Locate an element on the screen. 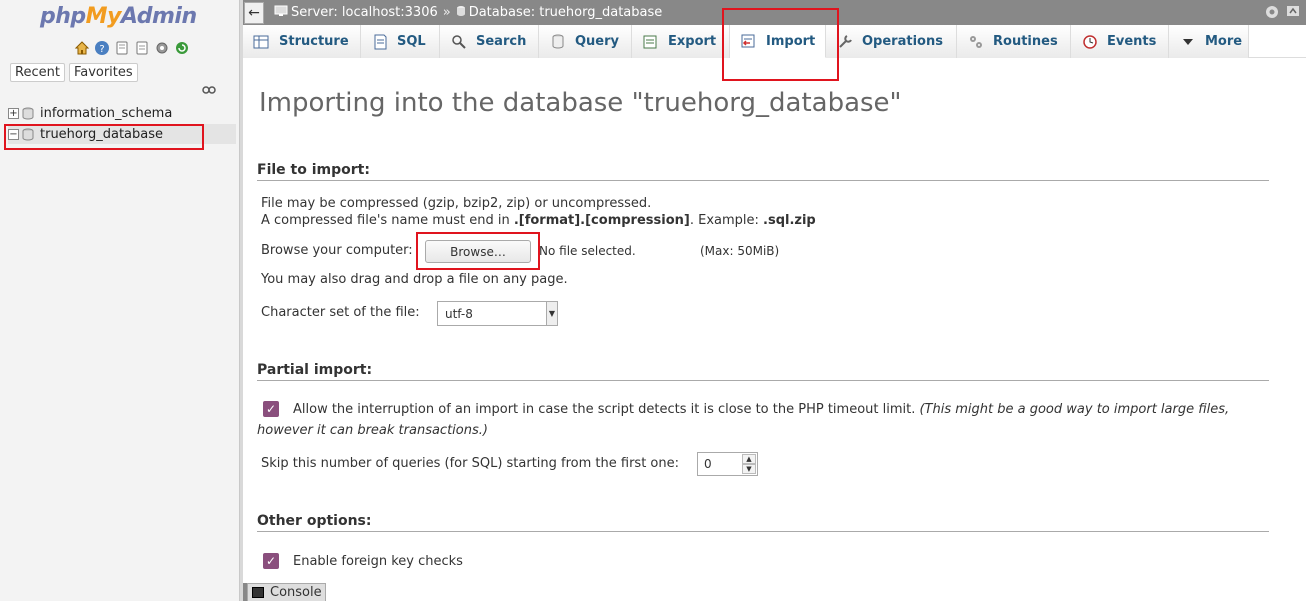 This screenshot has height=601, width=1306. console-toggle-button: Console is located at coordinates (286, 592).